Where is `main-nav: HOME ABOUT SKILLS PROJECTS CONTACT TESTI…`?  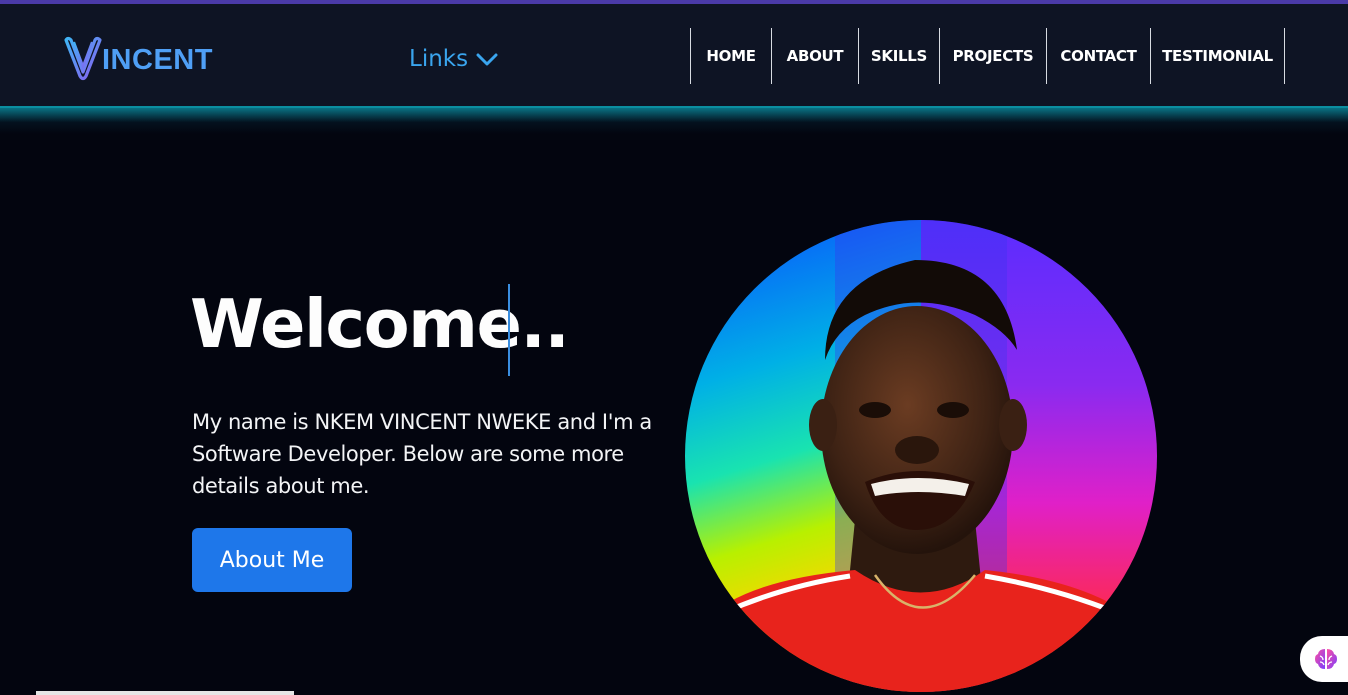
main-nav: HOME ABOUT SKILLS PROJECTS CONTACT TESTI… is located at coordinates (987, 56).